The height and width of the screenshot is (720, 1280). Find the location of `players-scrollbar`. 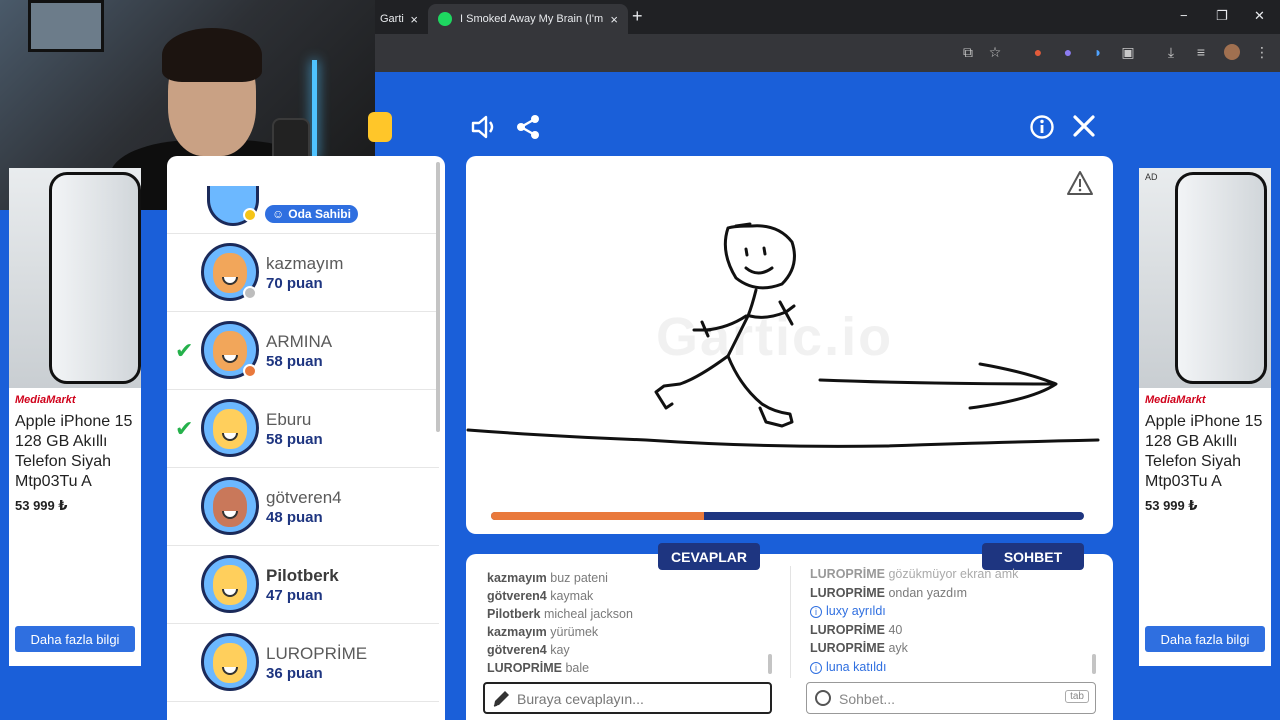

players-scrollbar is located at coordinates (438, 297).